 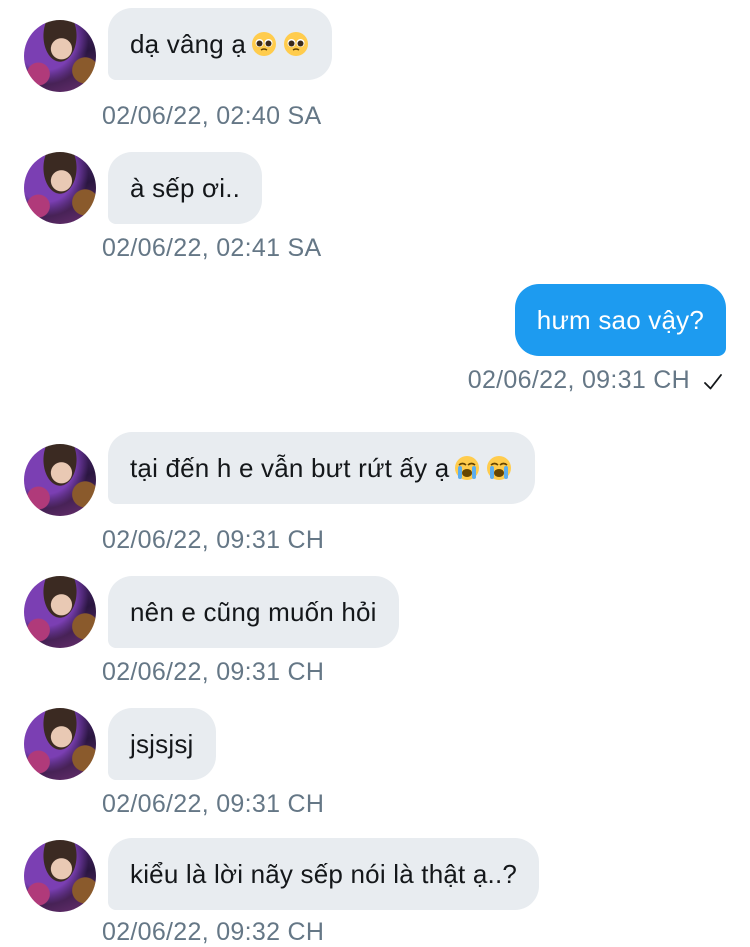 What do you see at coordinates (290, 467) in the screenshot?
I see `message-text: tại đến h e vẫn bưt rứt ấy ạ` at bounding box center [290, 467].